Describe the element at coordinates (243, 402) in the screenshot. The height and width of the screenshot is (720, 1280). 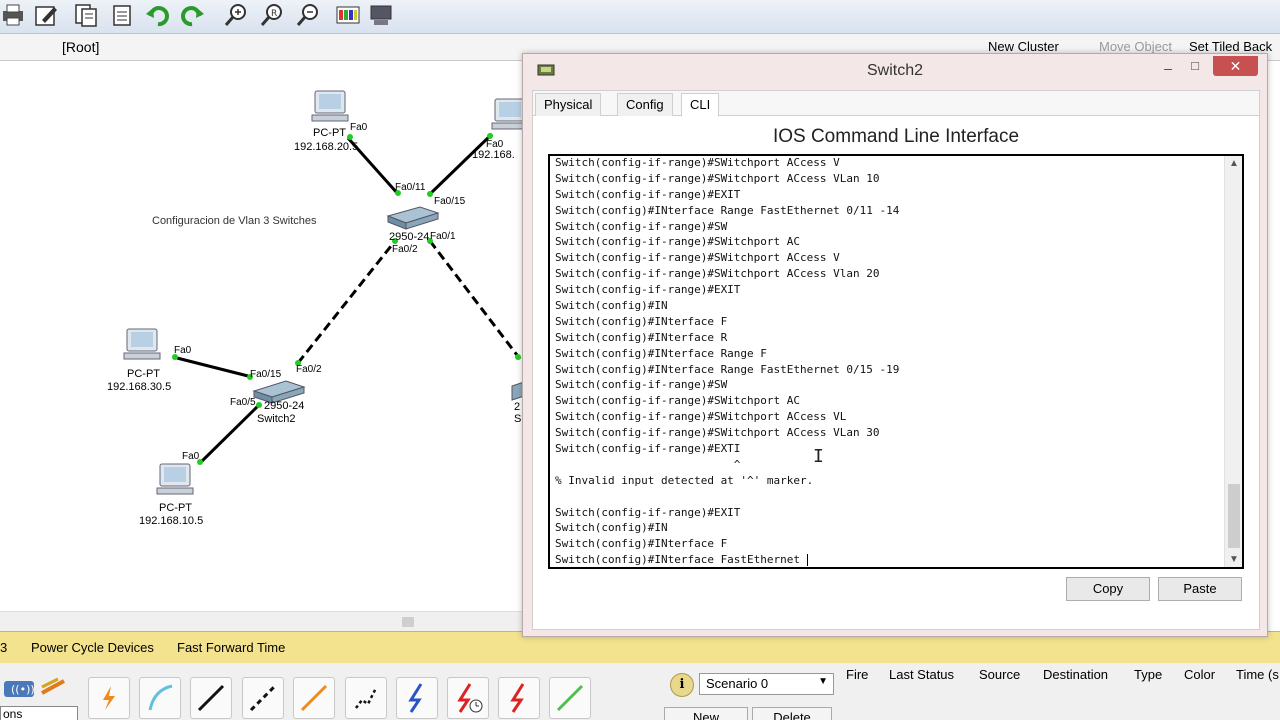
I see `port-label: Fa0/5` at that location.